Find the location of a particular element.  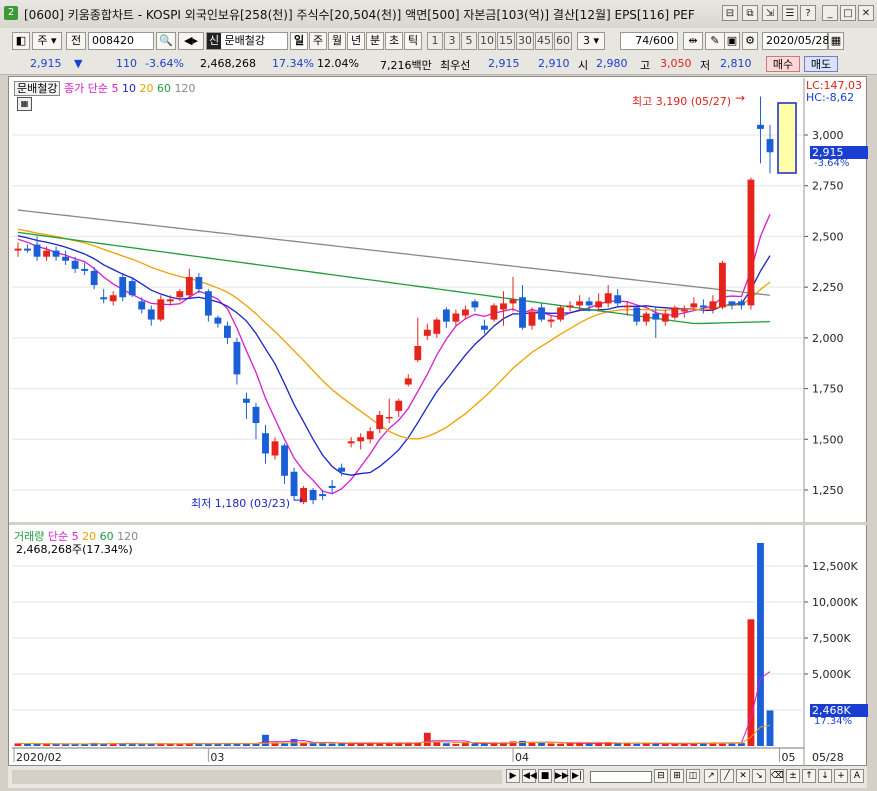

current-change-marker: -3.64% is located at coordinates (832, 163).